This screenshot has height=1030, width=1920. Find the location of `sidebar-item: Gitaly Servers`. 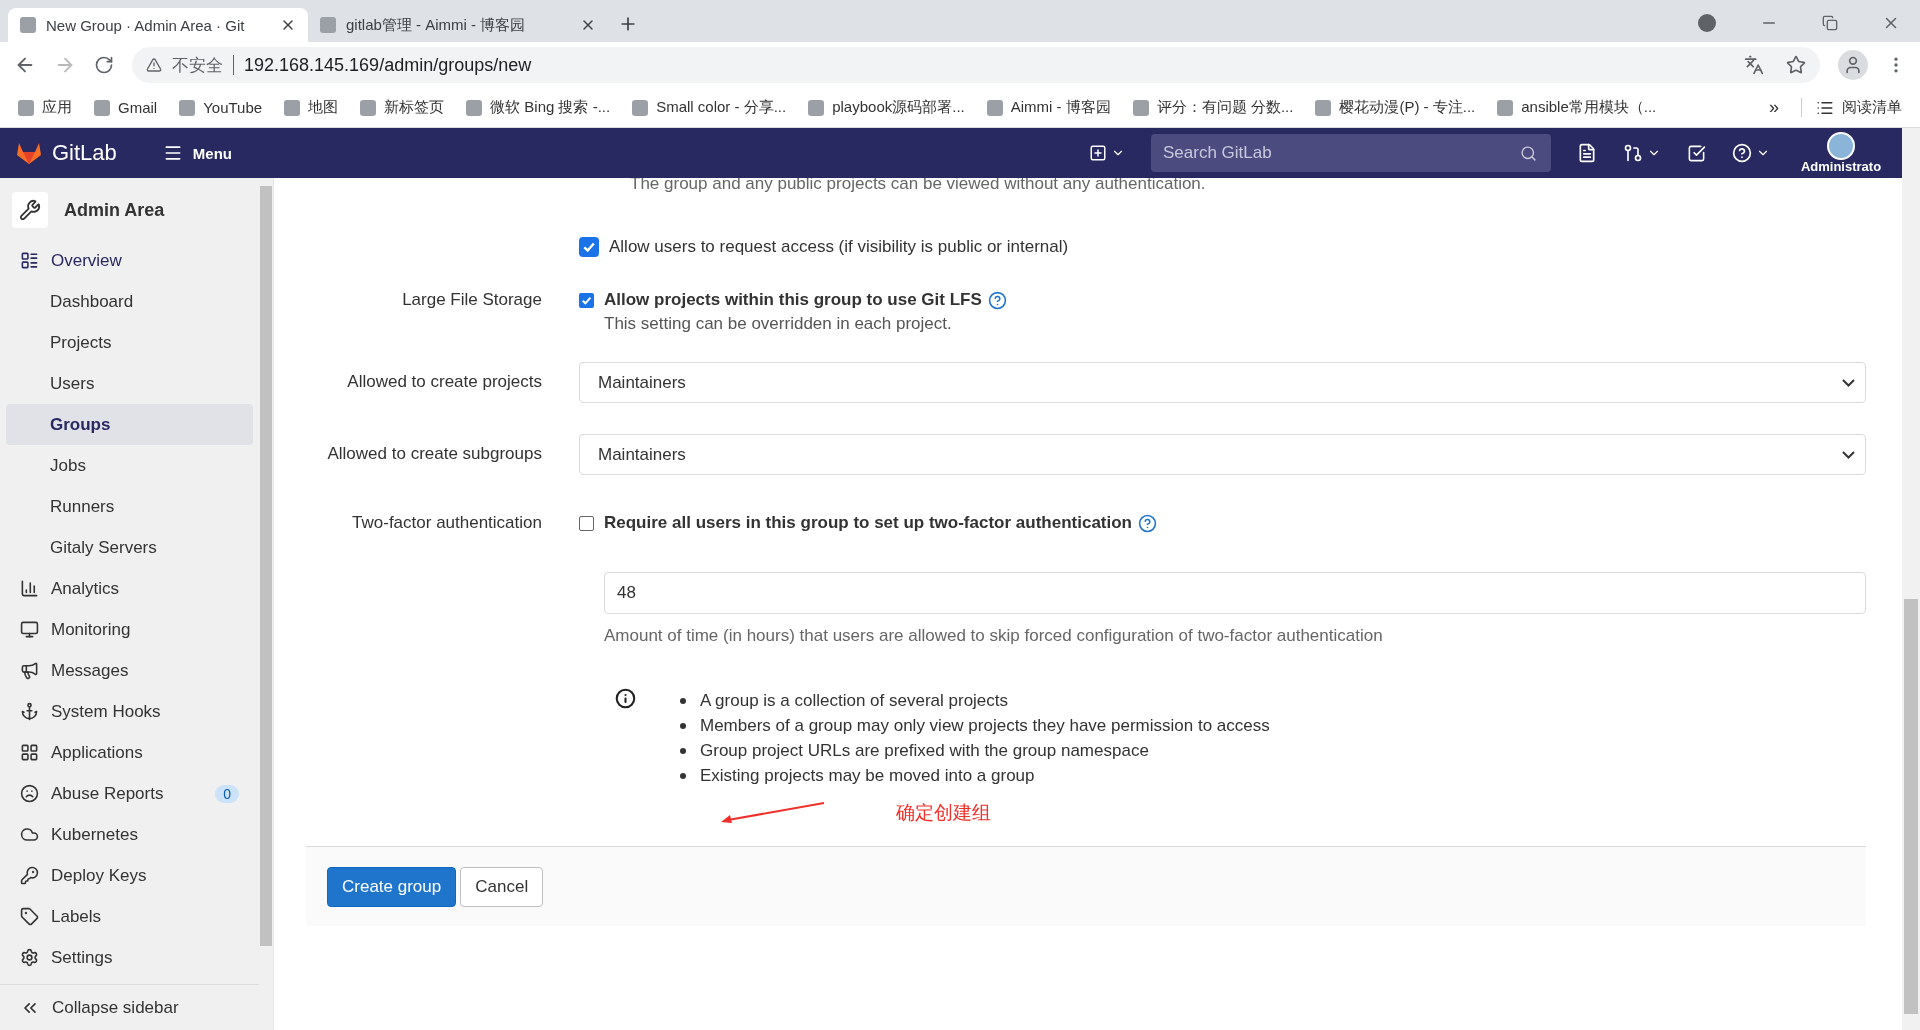

sidebar-item: Gitaly Servers is located at coordinates (129, 547).